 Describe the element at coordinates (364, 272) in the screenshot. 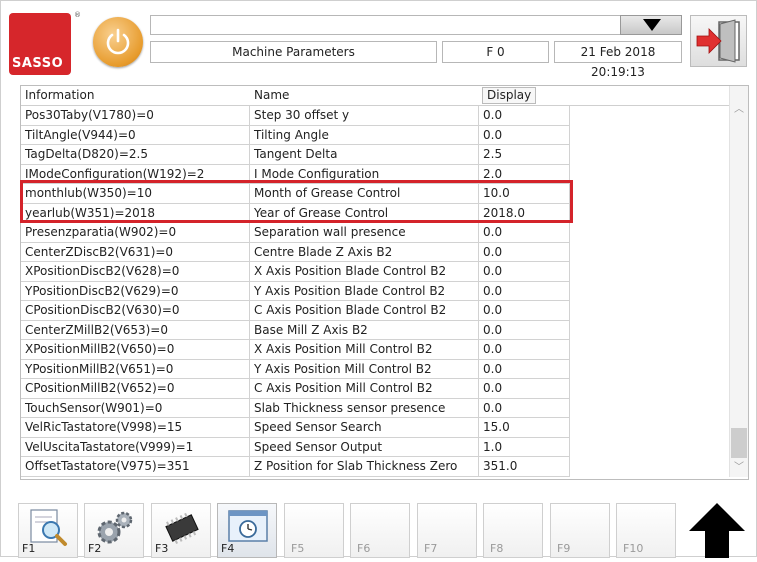

I see `cell-name: X Axis Position Blade Control B2` at that location.